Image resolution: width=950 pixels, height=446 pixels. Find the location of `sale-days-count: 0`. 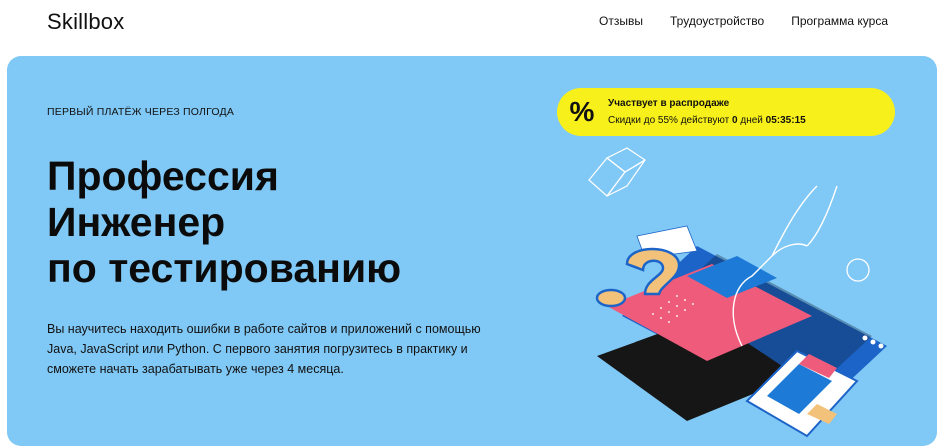

sale-days-count: 0 is located at coordinates (735, 120).